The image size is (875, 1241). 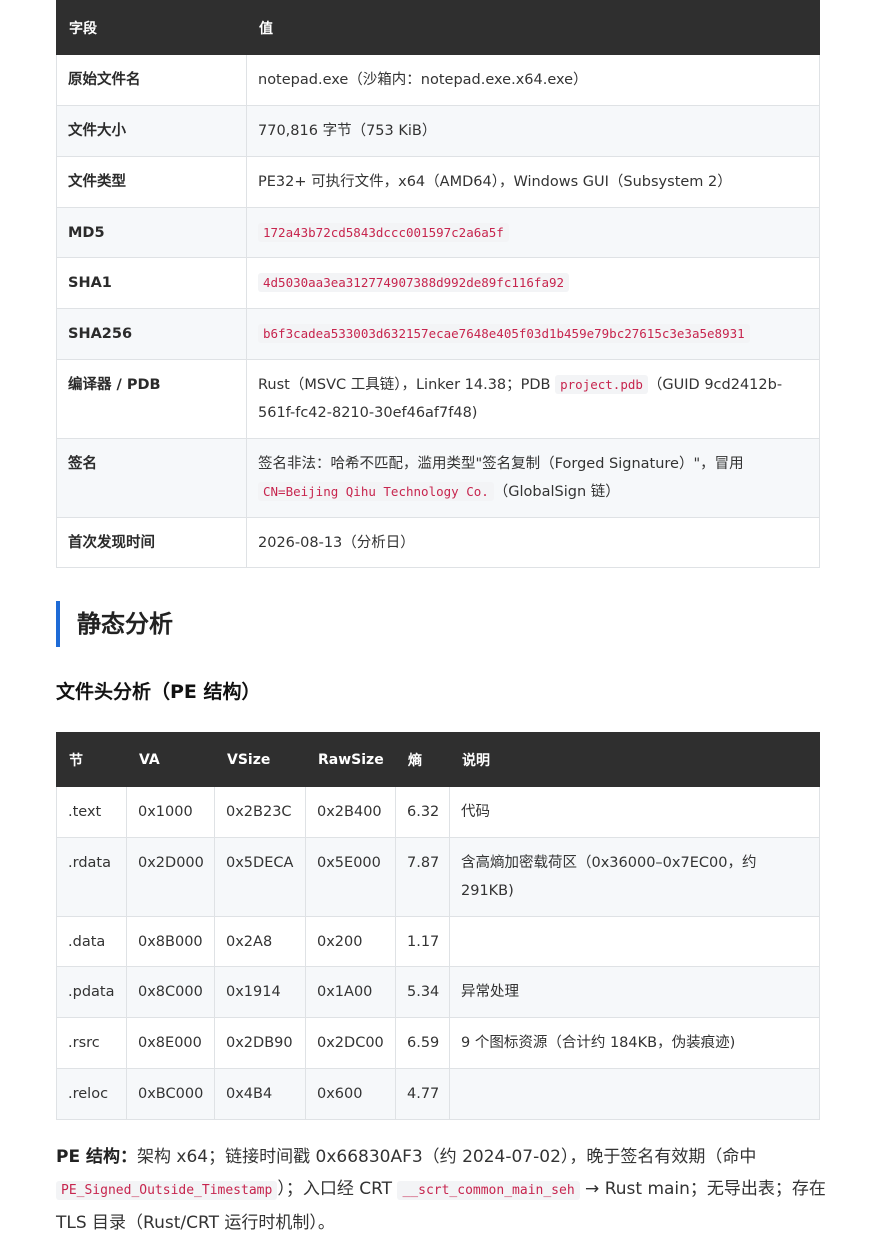 I want to click on pe-structure-colon: ：, so click(x=128, y=1157).